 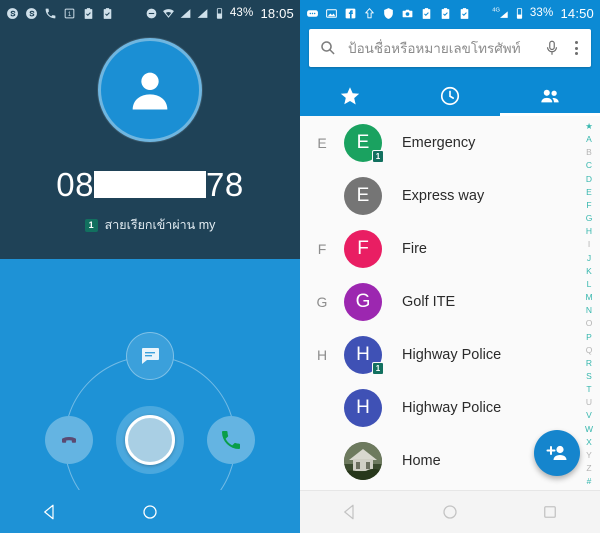 I want to click on battery-percent-label: 43%, so click(x=241, y=13).